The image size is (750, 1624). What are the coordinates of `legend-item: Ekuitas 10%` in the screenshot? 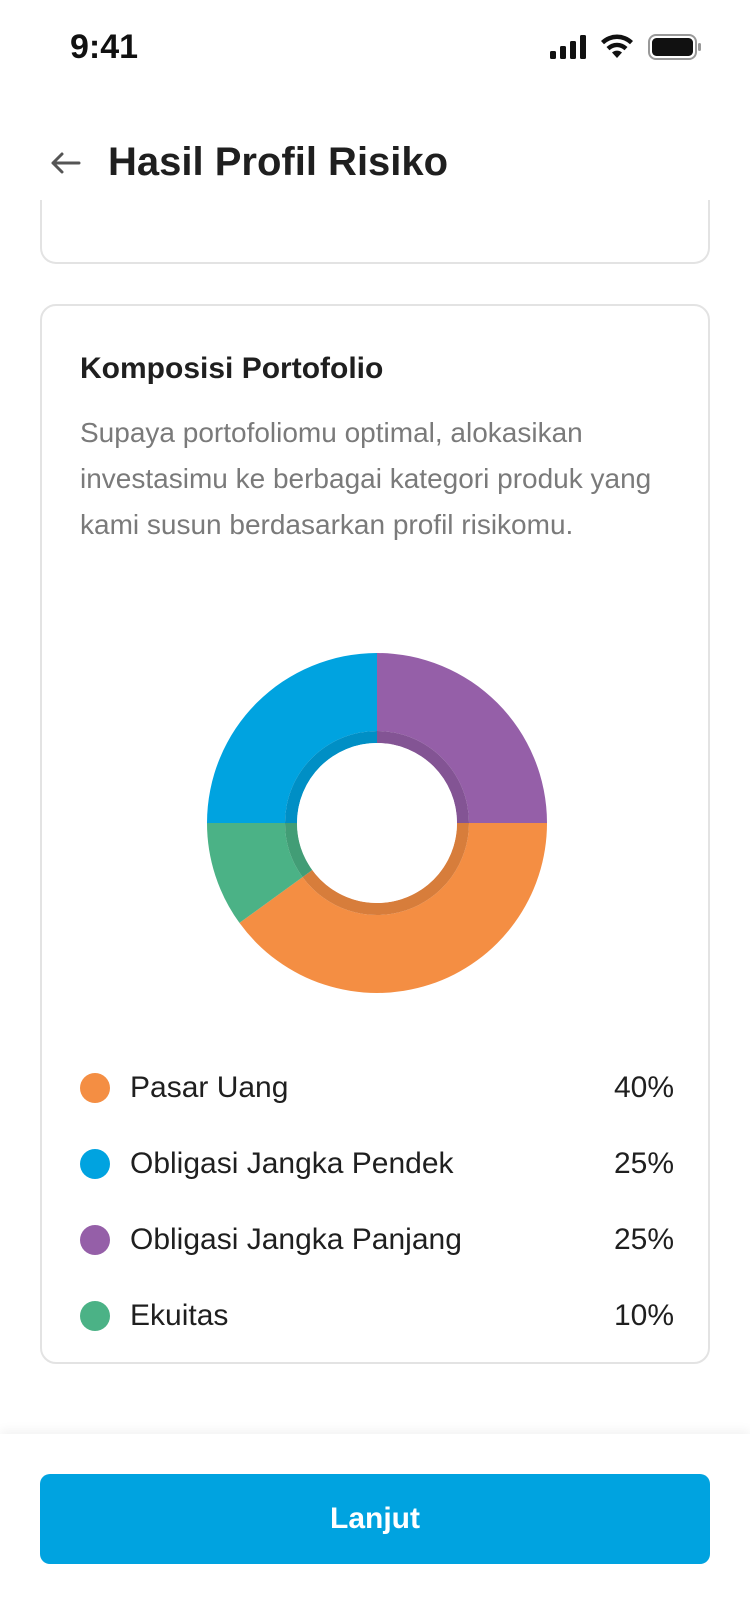 It's located at (377, 1316).